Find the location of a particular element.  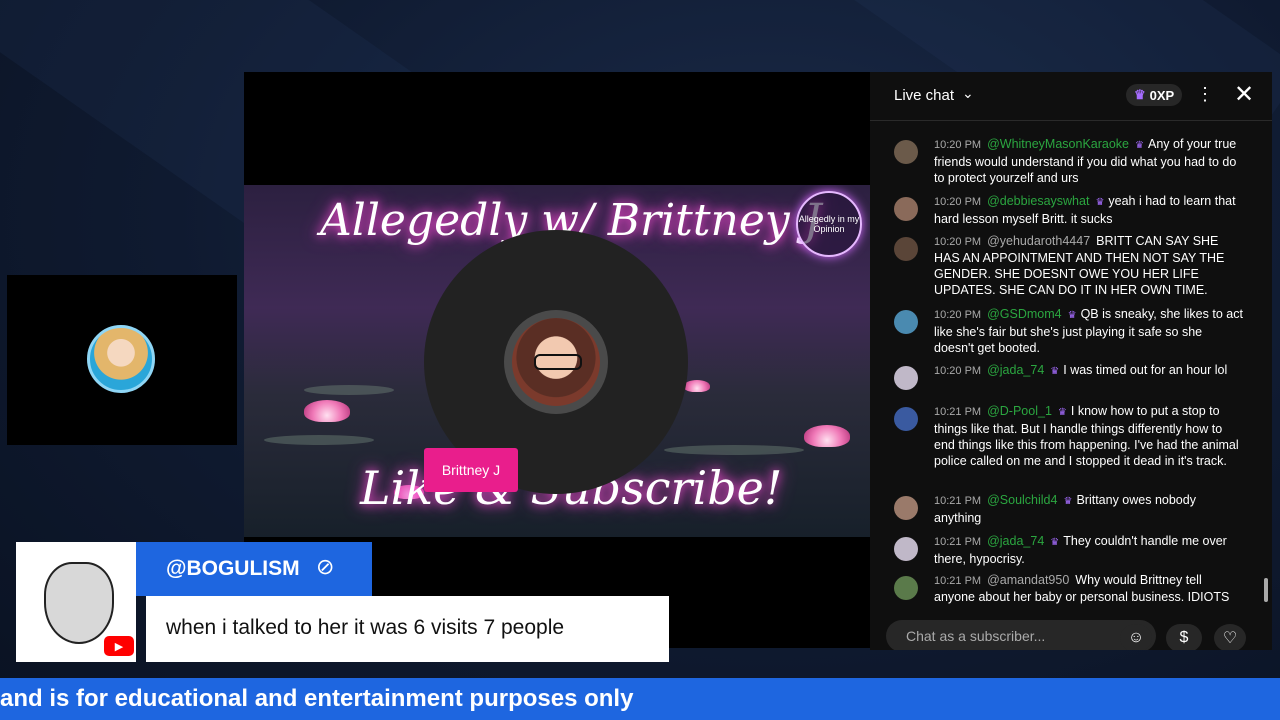

banner-badge-logo: Allegedly in my Opinion is located at coordinates (829, 224).